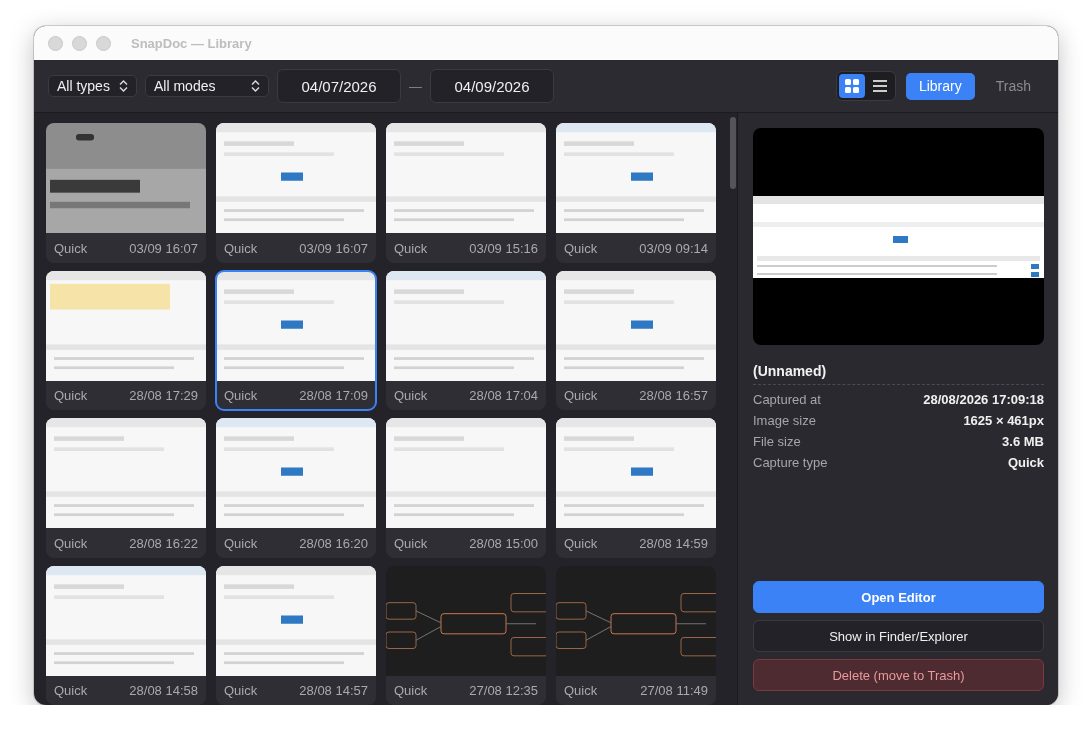 The height and width of the screenshot is (748, 1092). Describe the element at coordinates (296, 340) in the screenshot. I see `capture-card: Quick 28/08 17:09` at that location.